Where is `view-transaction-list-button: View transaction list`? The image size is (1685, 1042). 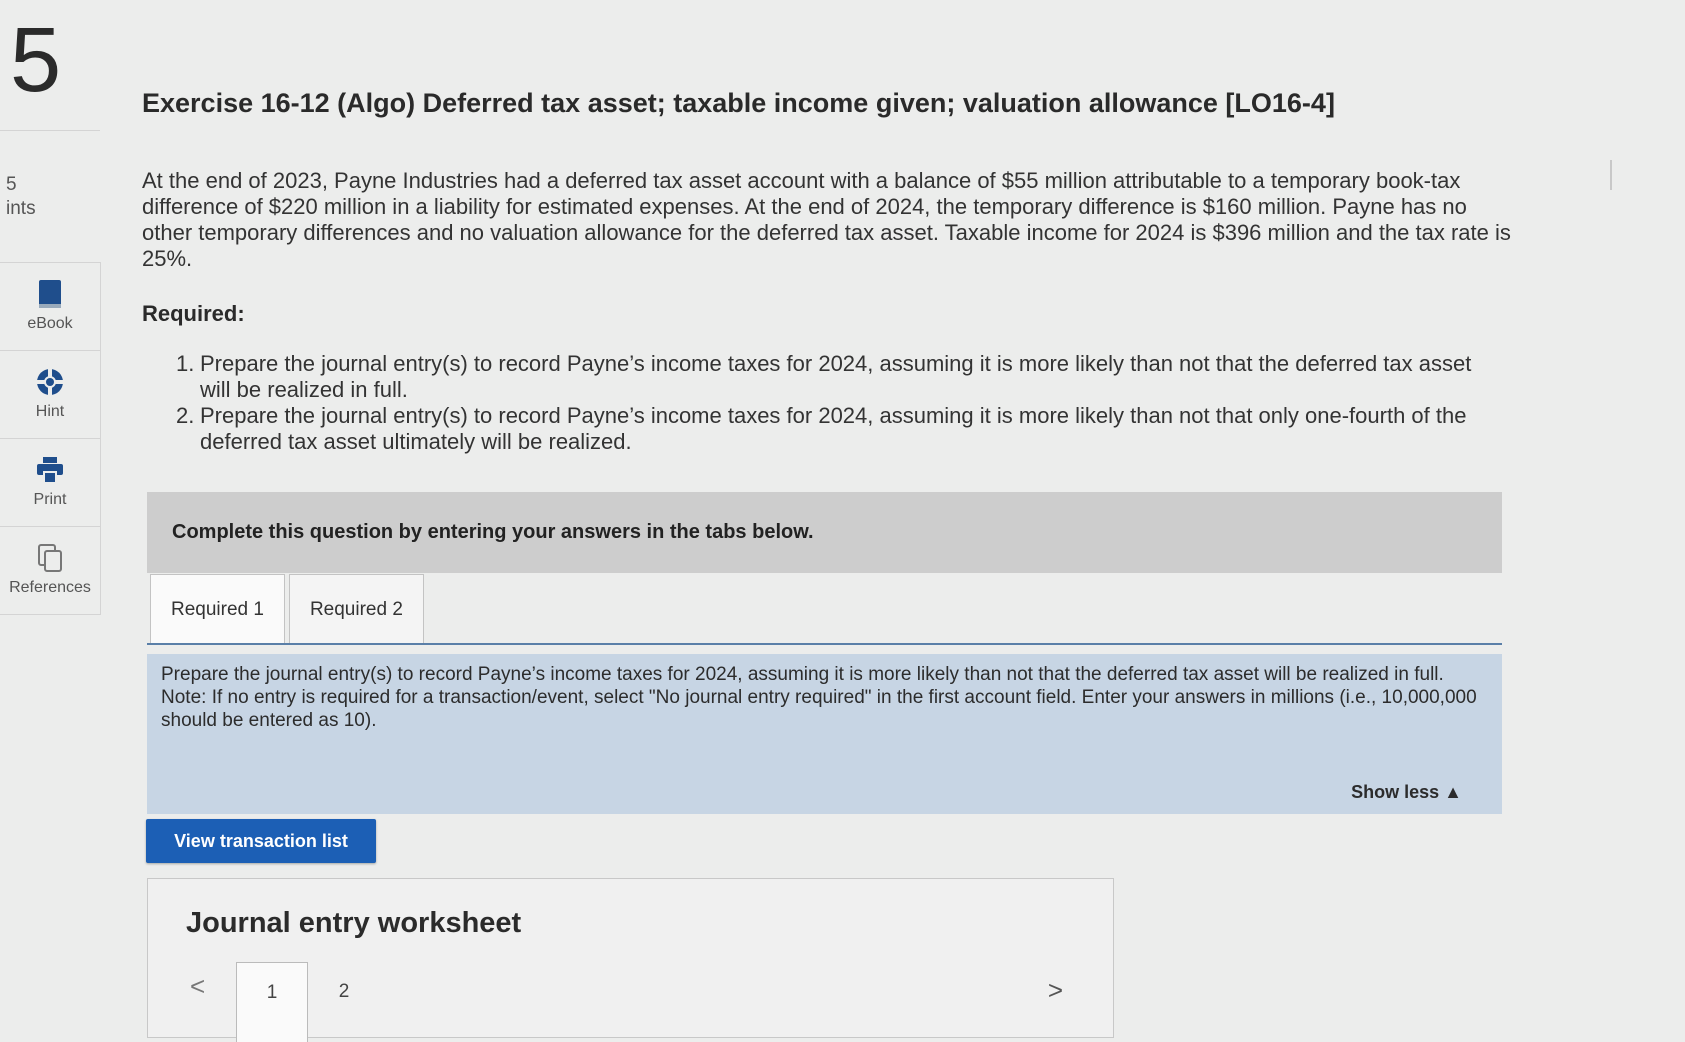
view-transaction-list-button: View transaction list is located at coordinates (261, 841).